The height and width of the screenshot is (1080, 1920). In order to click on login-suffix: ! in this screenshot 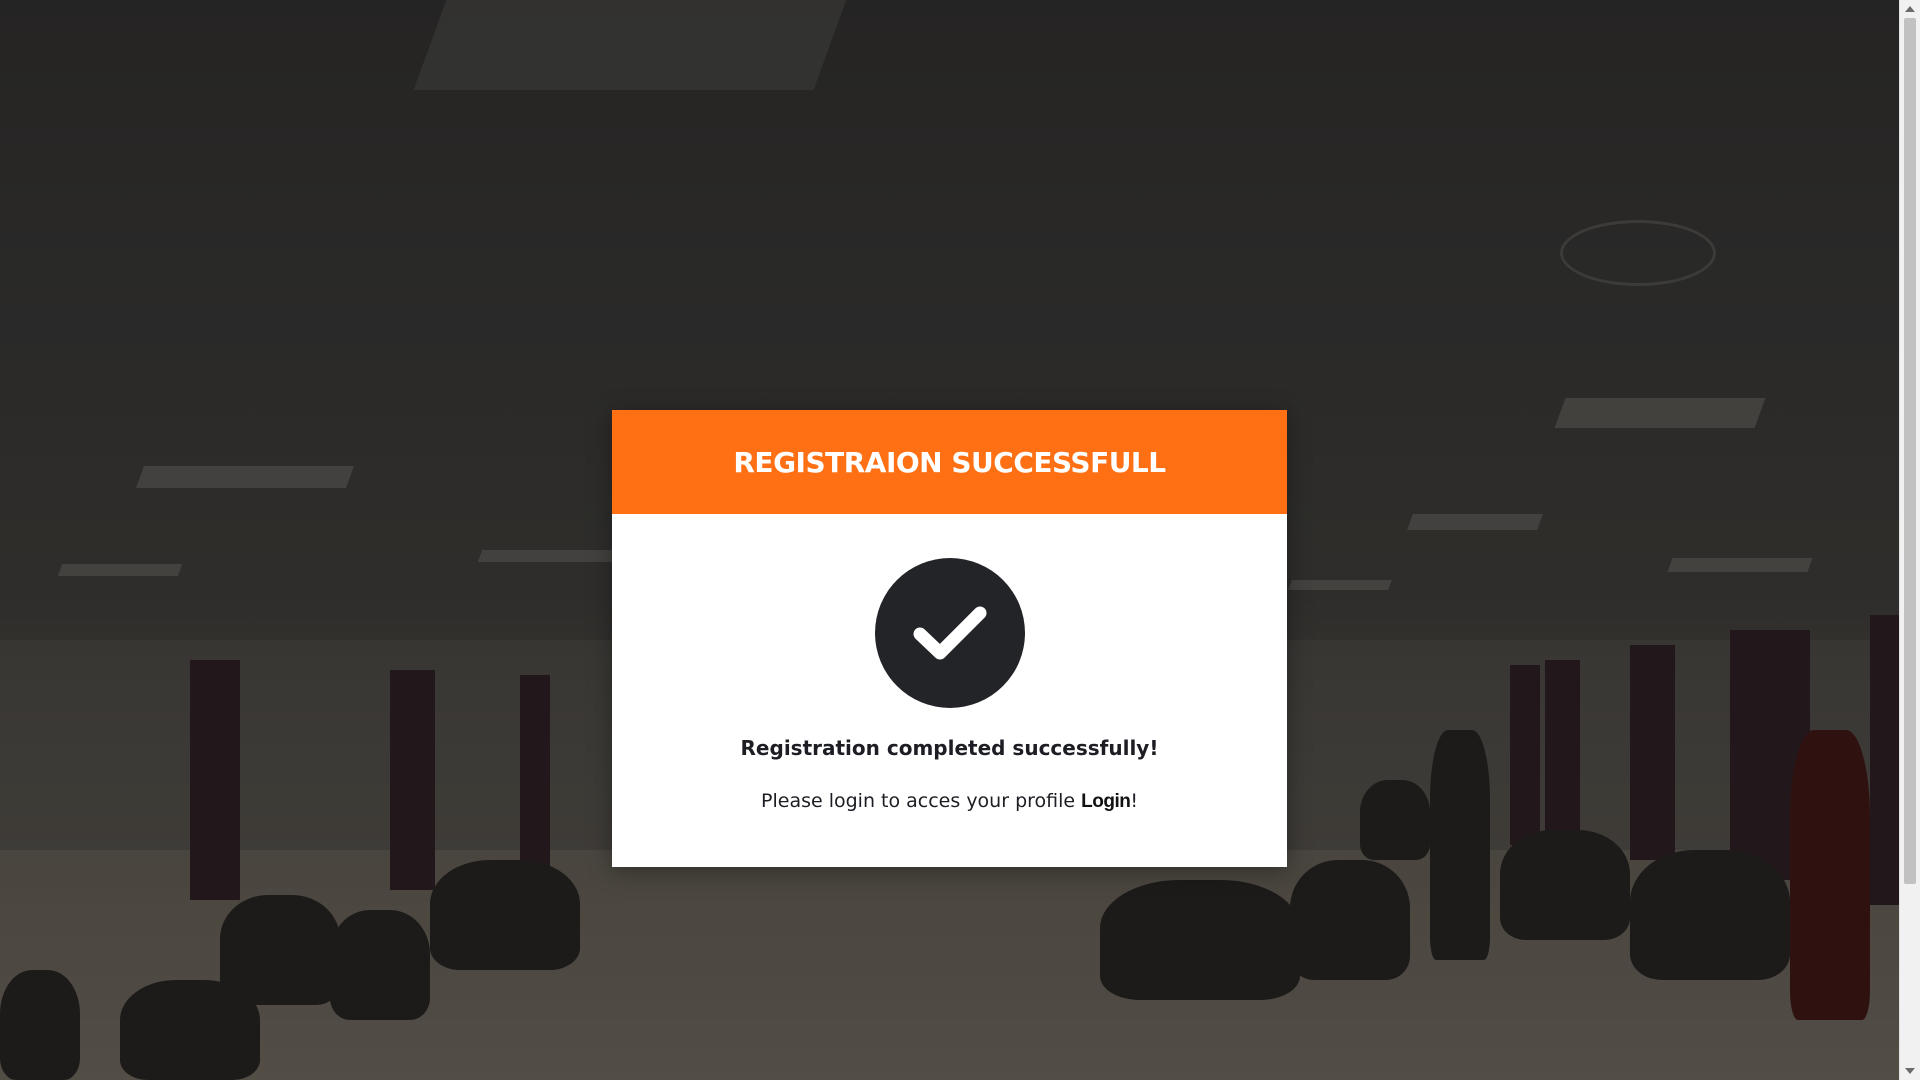, I will do `click(1134, 801)`.